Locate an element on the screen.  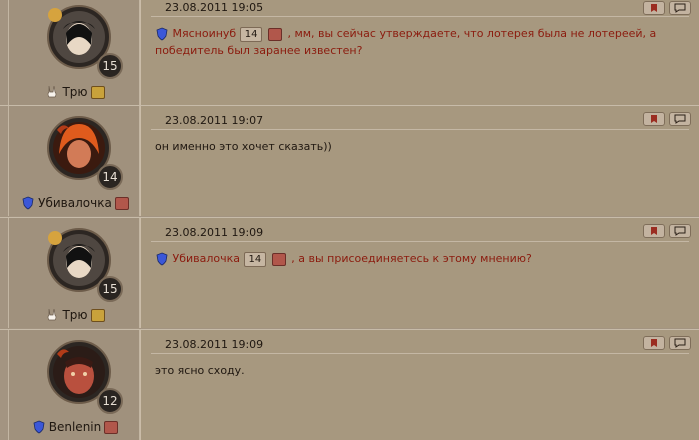
mentioned-user: Убивалочка is located at coordinates (207, 258).